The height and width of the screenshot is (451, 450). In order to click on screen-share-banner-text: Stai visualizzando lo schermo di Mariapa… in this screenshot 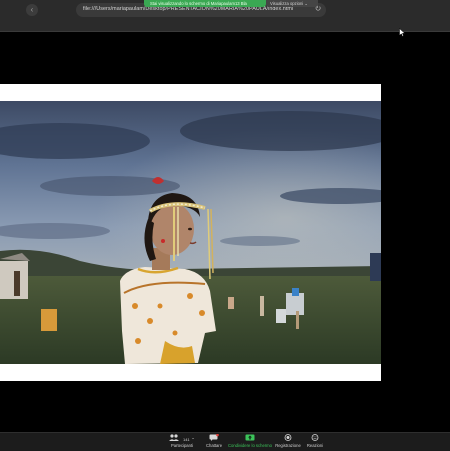, I will do `click(198, 3)`.